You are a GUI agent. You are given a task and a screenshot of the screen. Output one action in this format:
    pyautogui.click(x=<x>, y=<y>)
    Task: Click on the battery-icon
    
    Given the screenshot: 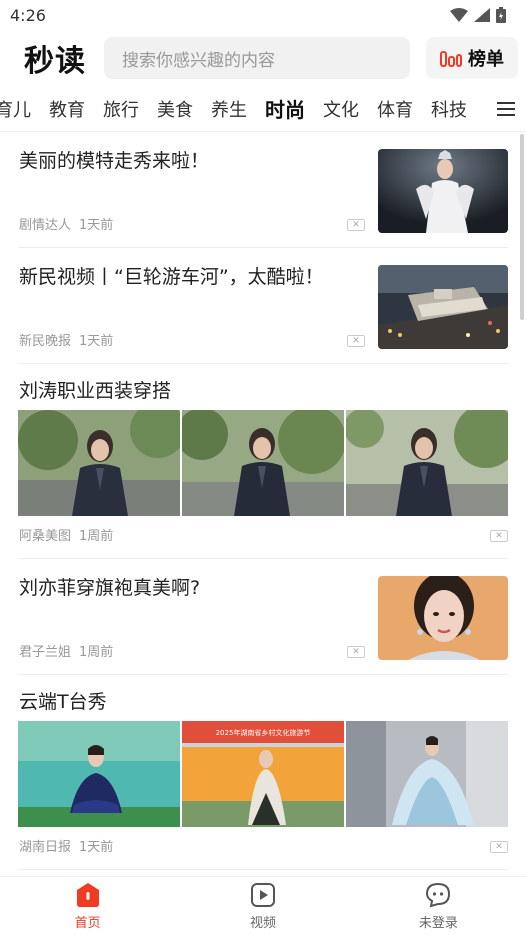 What is the action you would take?
    pyautogui.click(x=501, y=15)
    